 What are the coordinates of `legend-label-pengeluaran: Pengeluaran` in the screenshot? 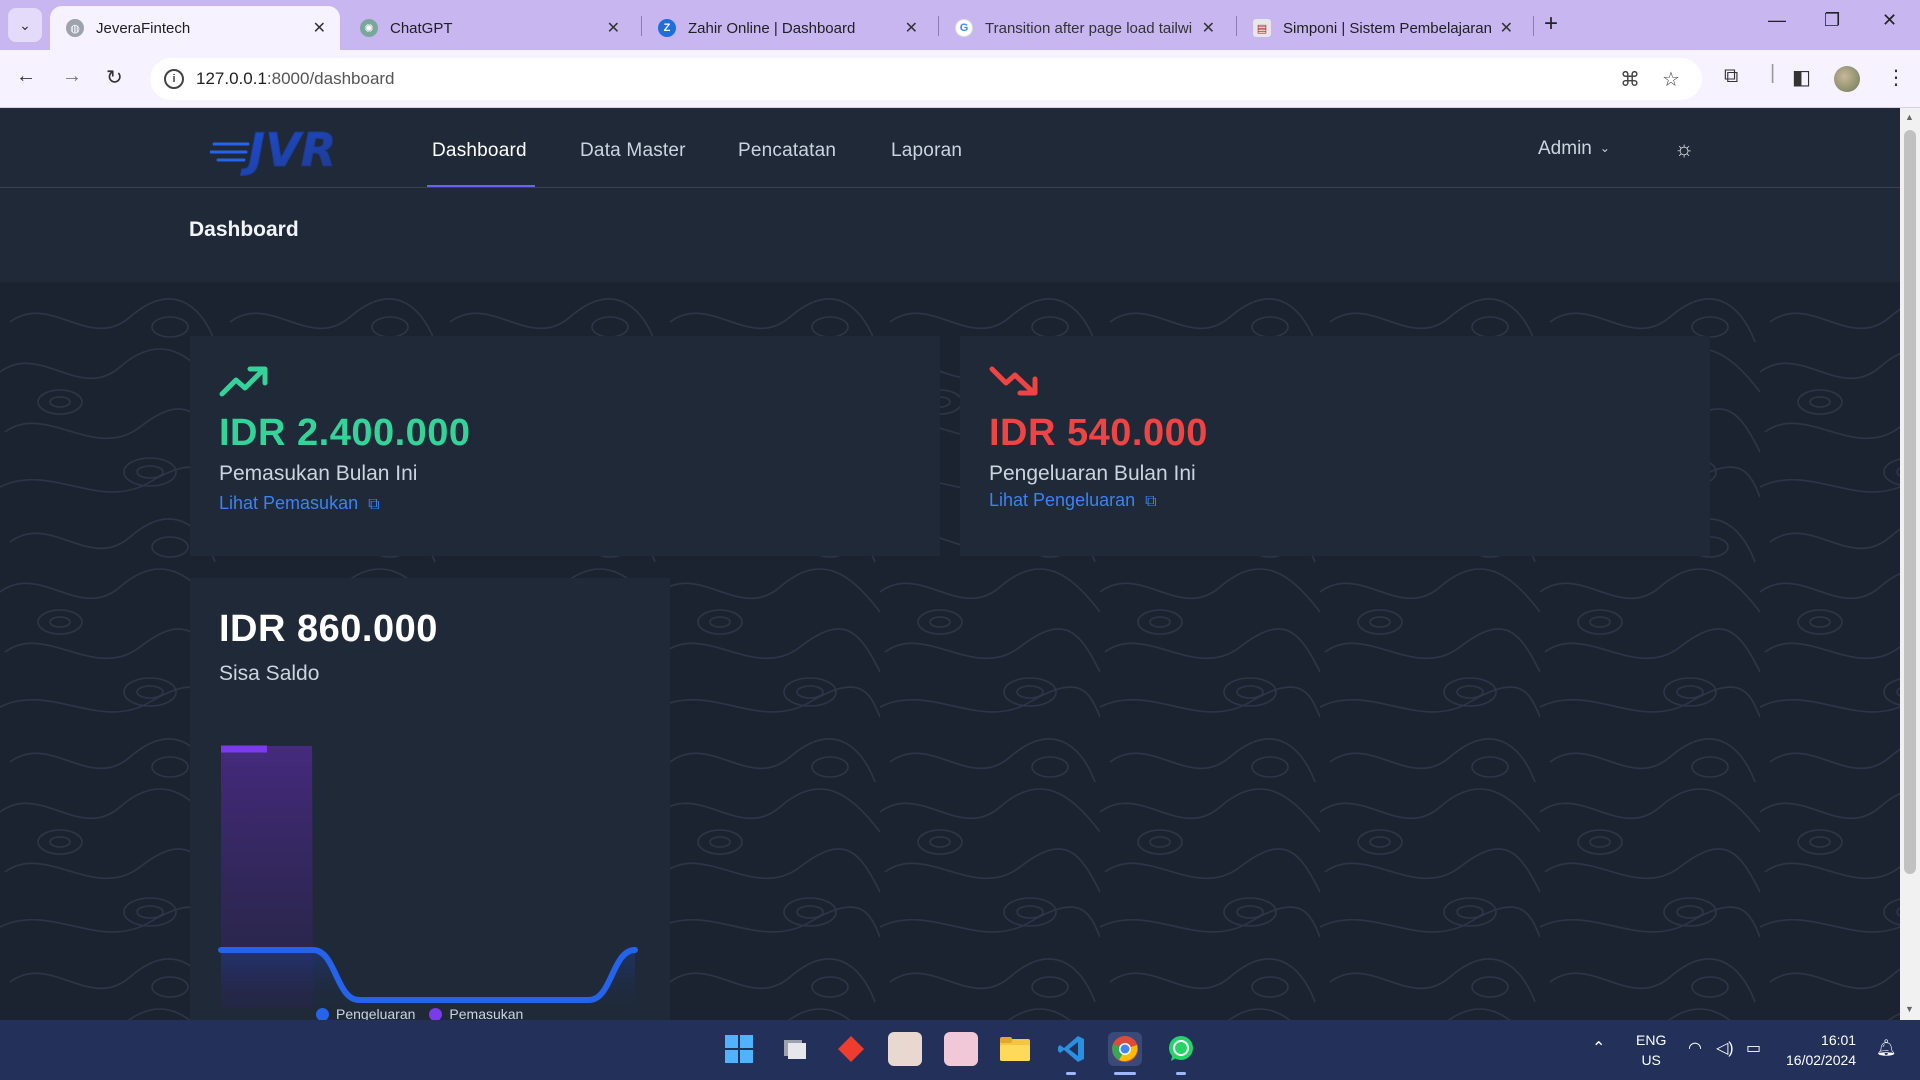 It's located at (376, 1013).